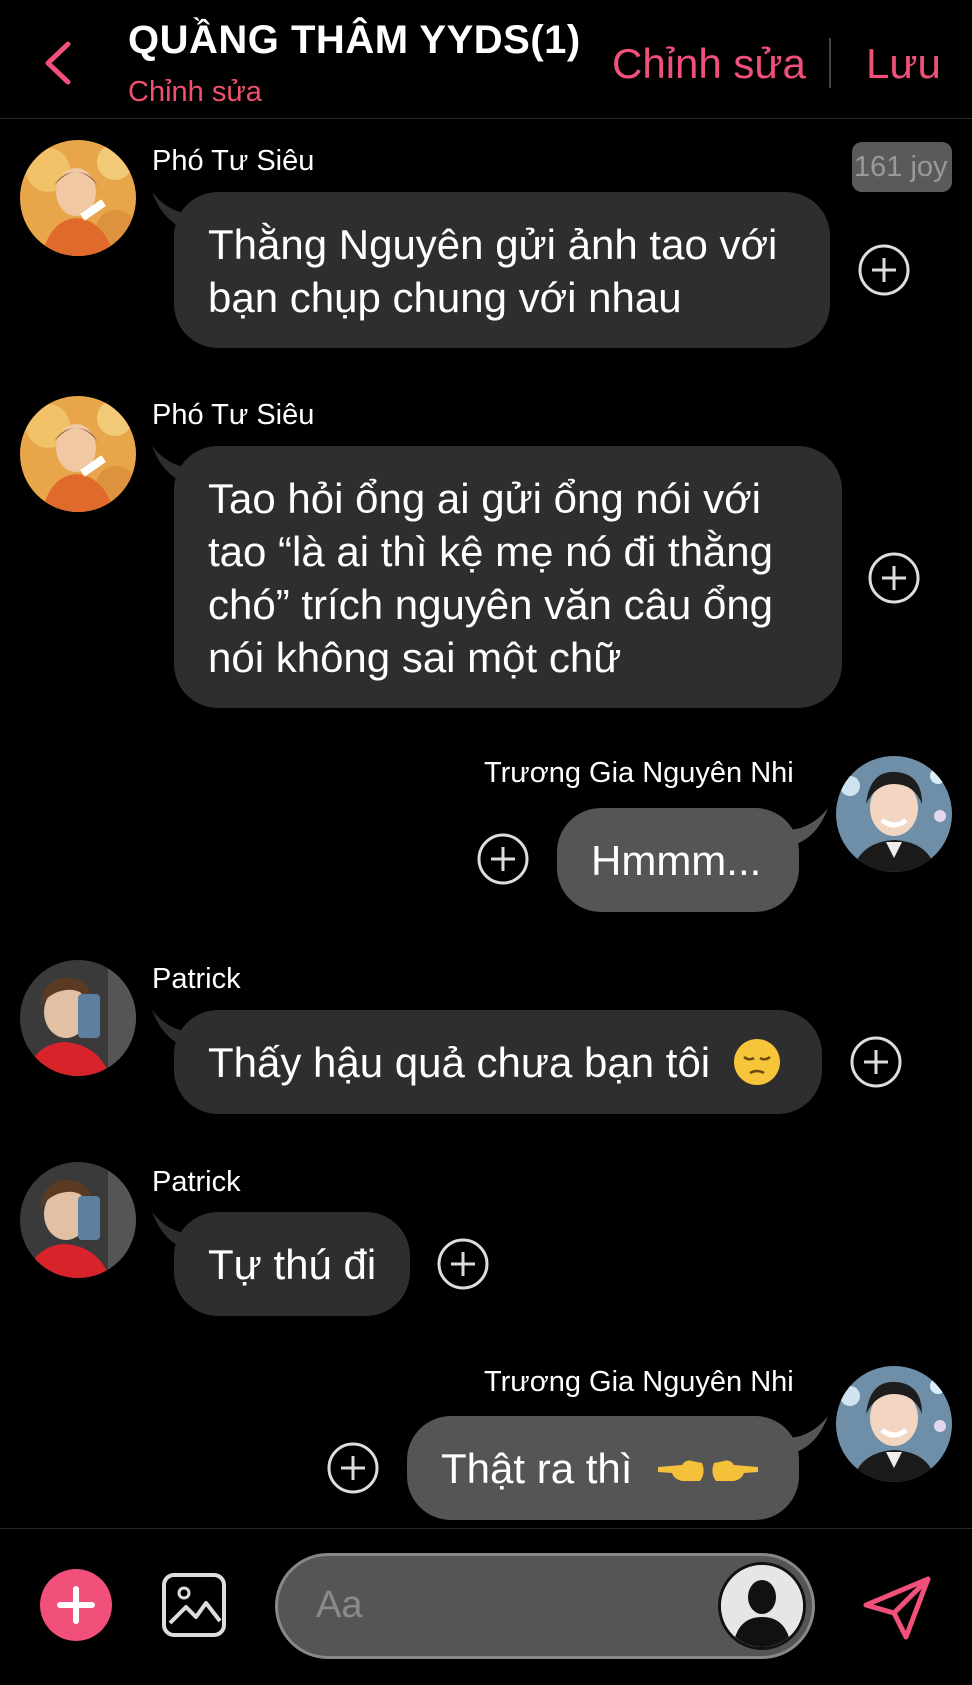 The image size is (972, 1685). Describe the element at coordinates (491, 551) in the screenshot. I see `message-line: tao “là ai thì kệ mẹ nó đi thằng` at that location.